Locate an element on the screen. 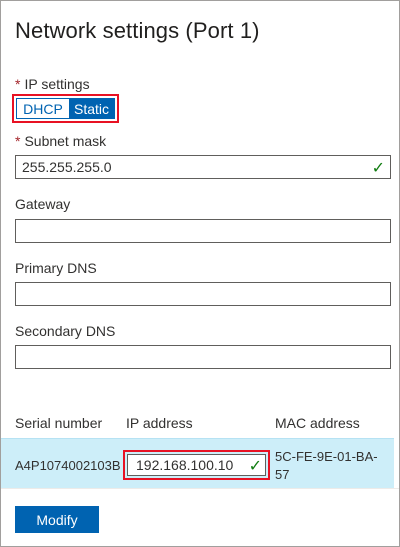 The image size is (400, 547). column-header-serial: Serial number is located at coordinates (59, 423).